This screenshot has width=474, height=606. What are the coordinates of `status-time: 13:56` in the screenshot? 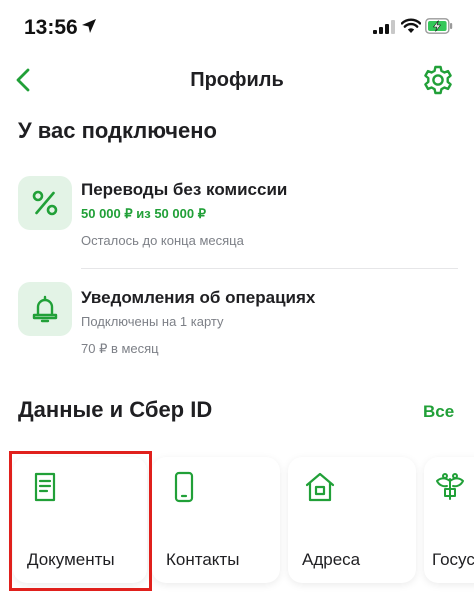 It's located at (51, 27).